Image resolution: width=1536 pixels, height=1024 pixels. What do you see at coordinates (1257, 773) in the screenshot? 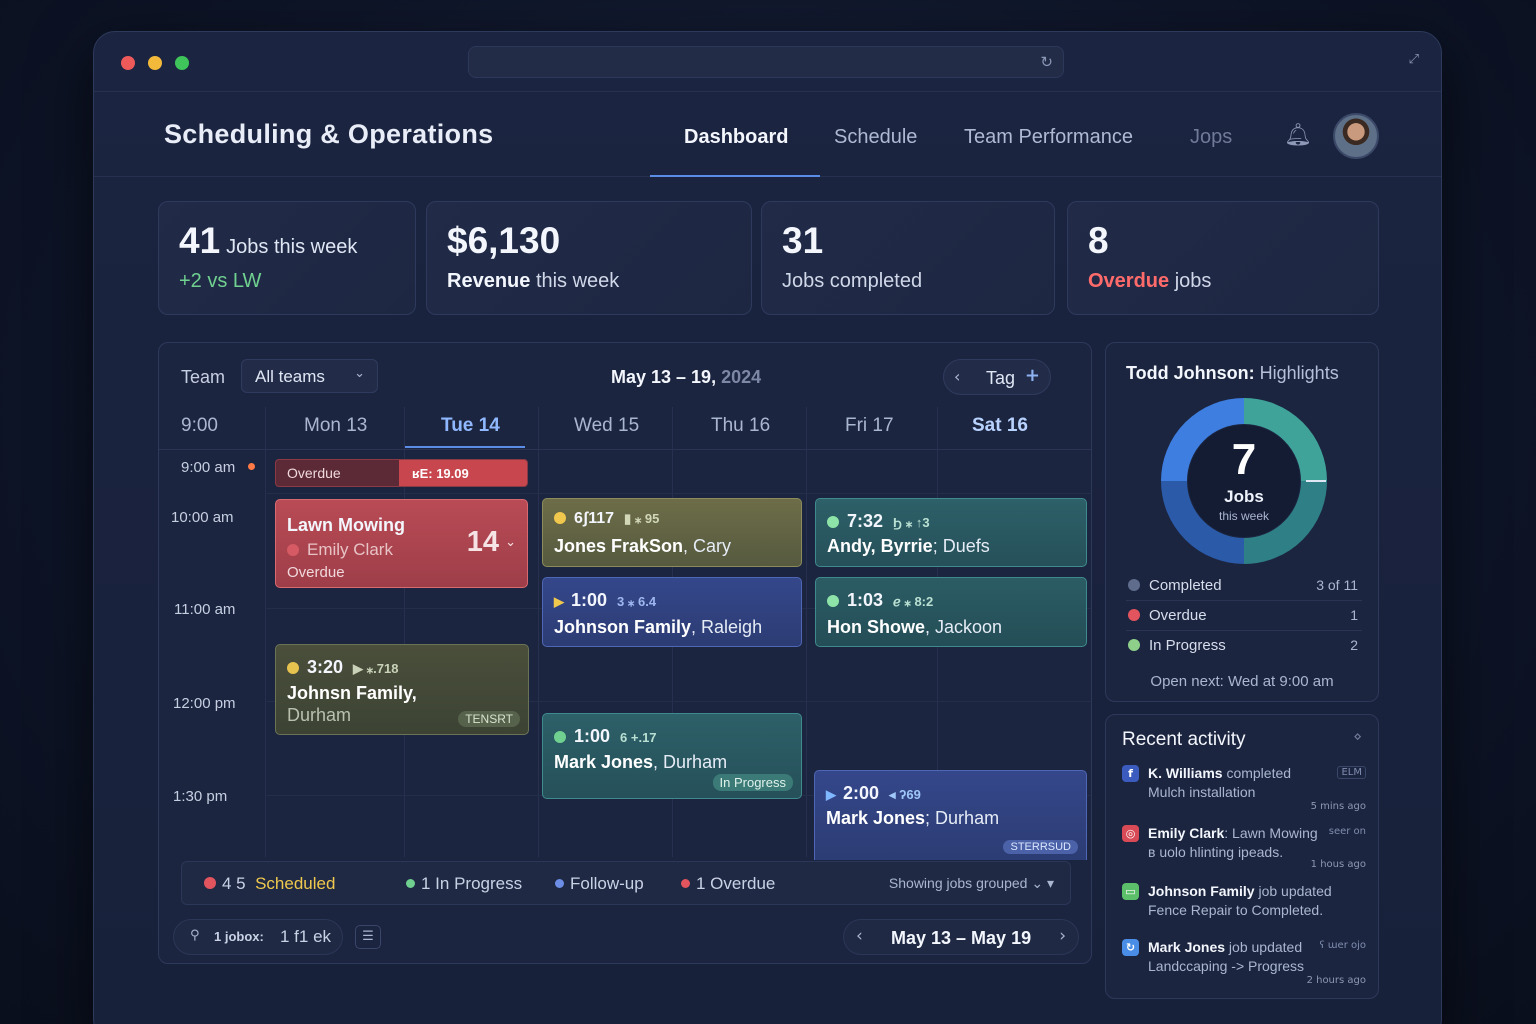
I see `activity-what: completed` at bounding box center [1257, 773].